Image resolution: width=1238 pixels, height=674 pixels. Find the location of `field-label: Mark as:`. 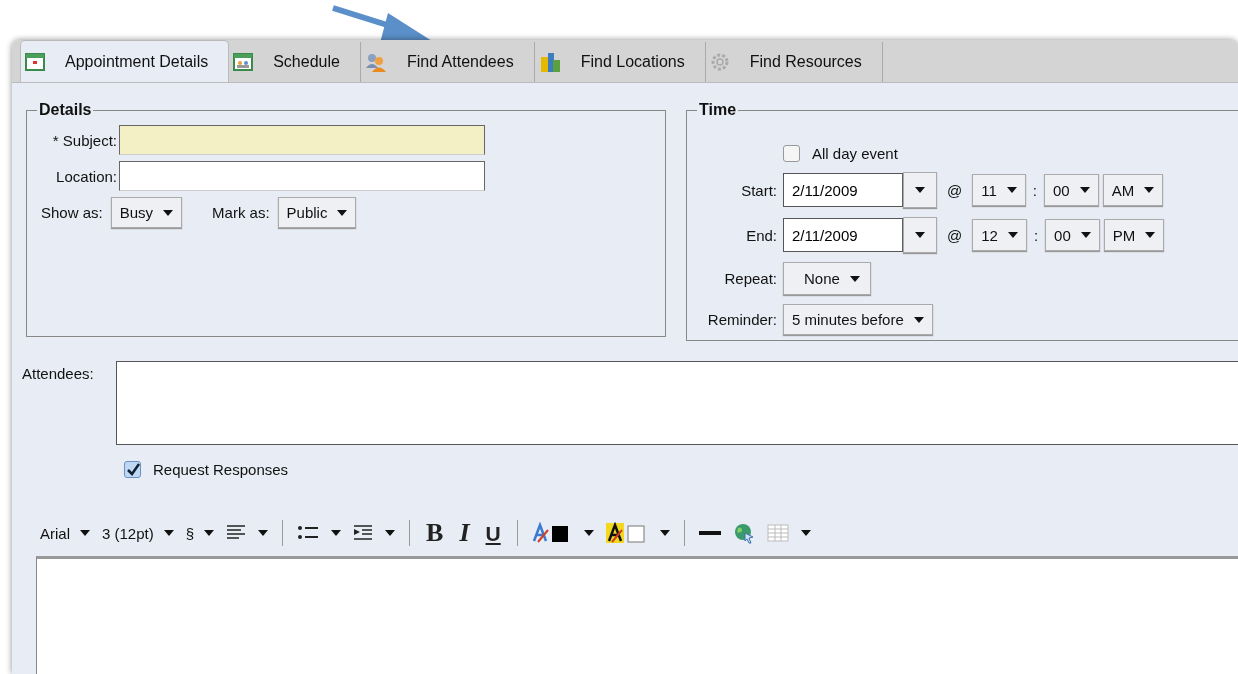

field-label: Mark as: is located at coordinates (241, 212).